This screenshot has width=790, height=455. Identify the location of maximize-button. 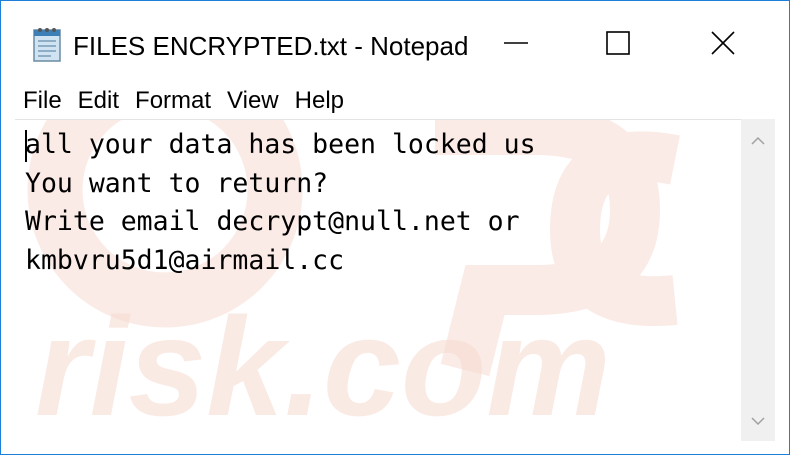
(618, 45).